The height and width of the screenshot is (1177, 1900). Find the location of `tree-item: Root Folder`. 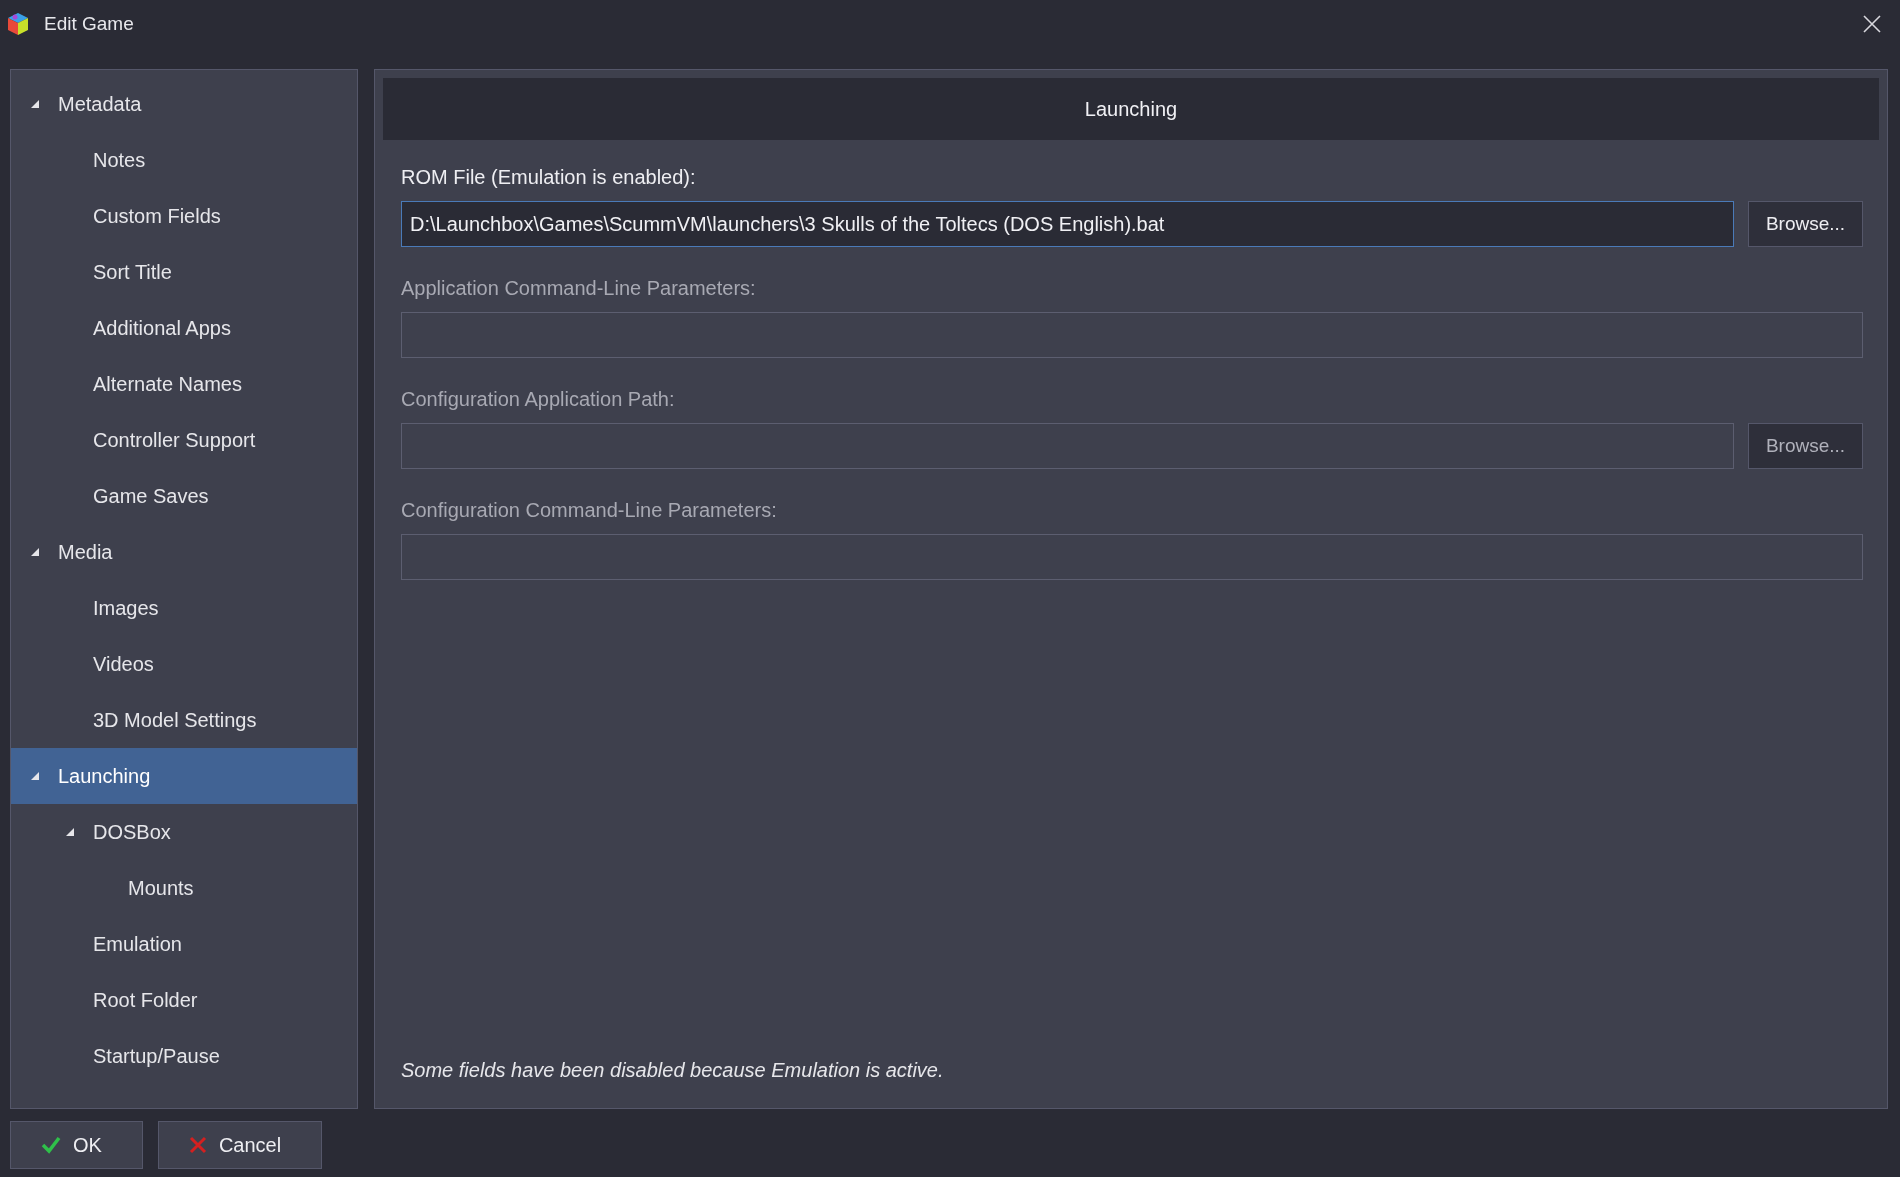

tree-item: Root Folder is located at coordinates (184, 1000).